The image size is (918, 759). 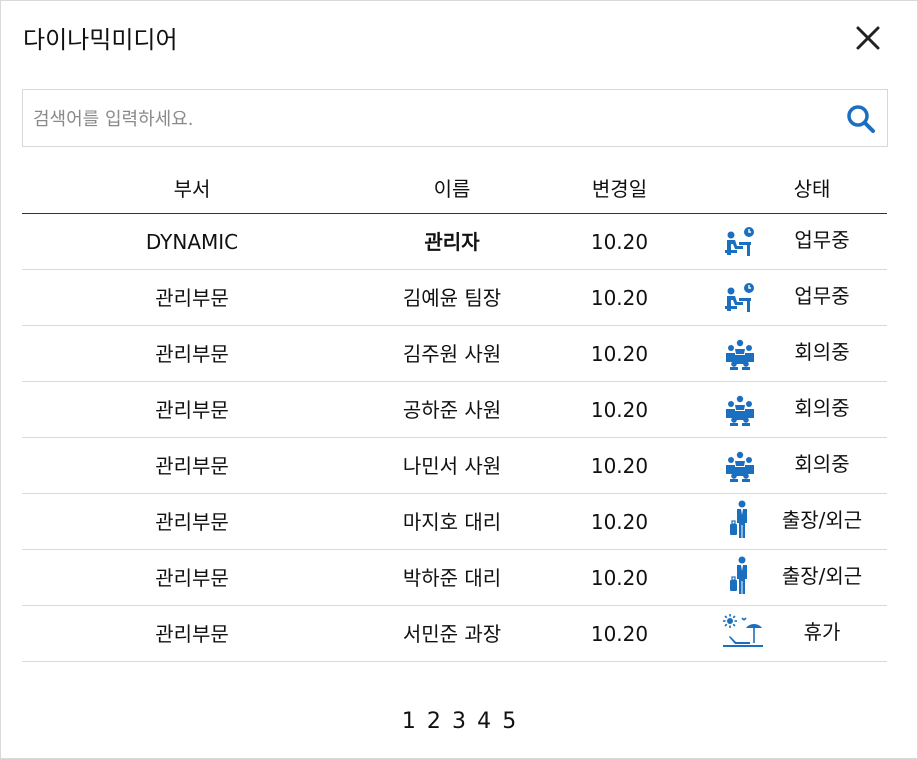 I want to click on page-5: 5, so click(x=509, y=721).